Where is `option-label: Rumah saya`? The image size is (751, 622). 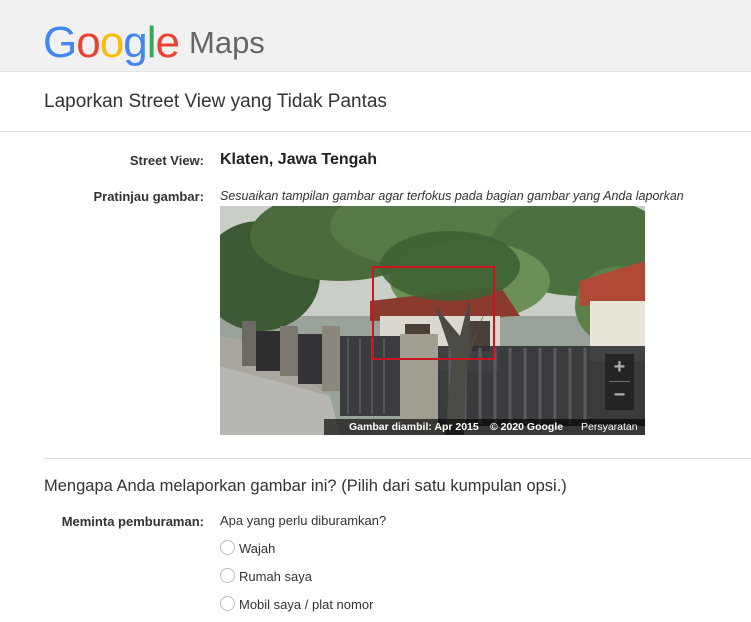 option-label: Rumah saya is located at coordinates (275, 576).